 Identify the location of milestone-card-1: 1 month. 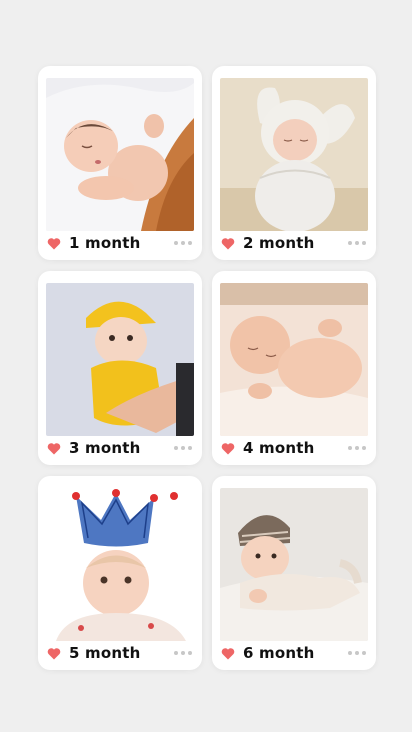
(120, 163).